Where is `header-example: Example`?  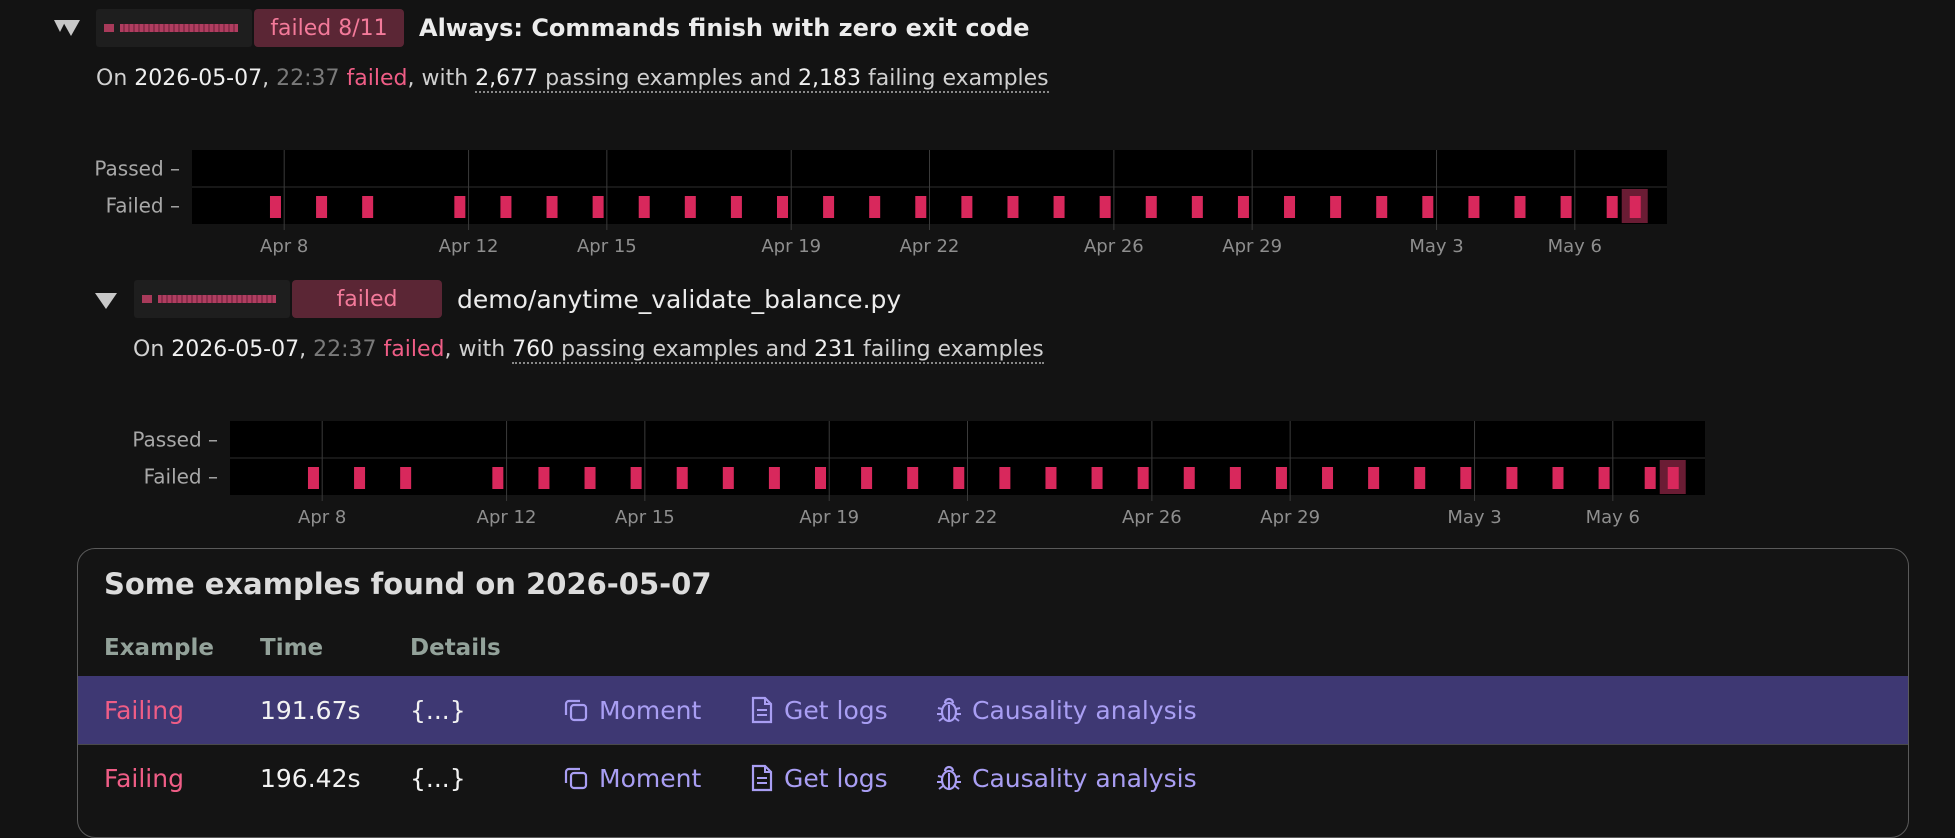
header-example: Example is located at coordinates (159, 648).